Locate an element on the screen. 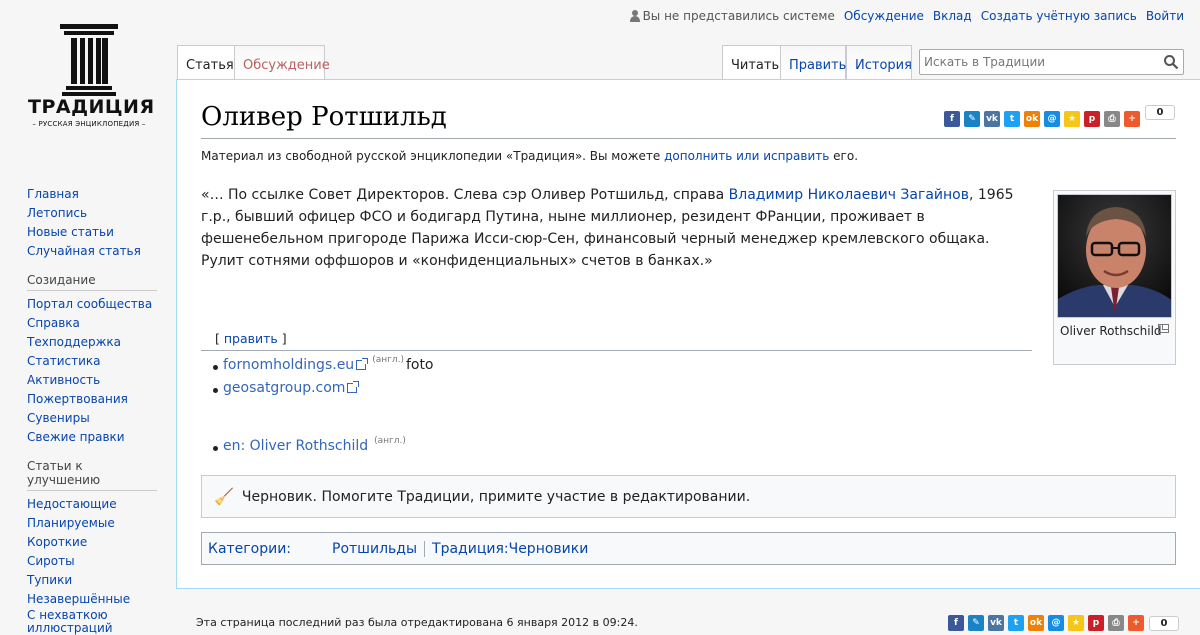 The width and height of the screenshot is (1200, 635). portrait-photo is located at coordinates (1114, 256).